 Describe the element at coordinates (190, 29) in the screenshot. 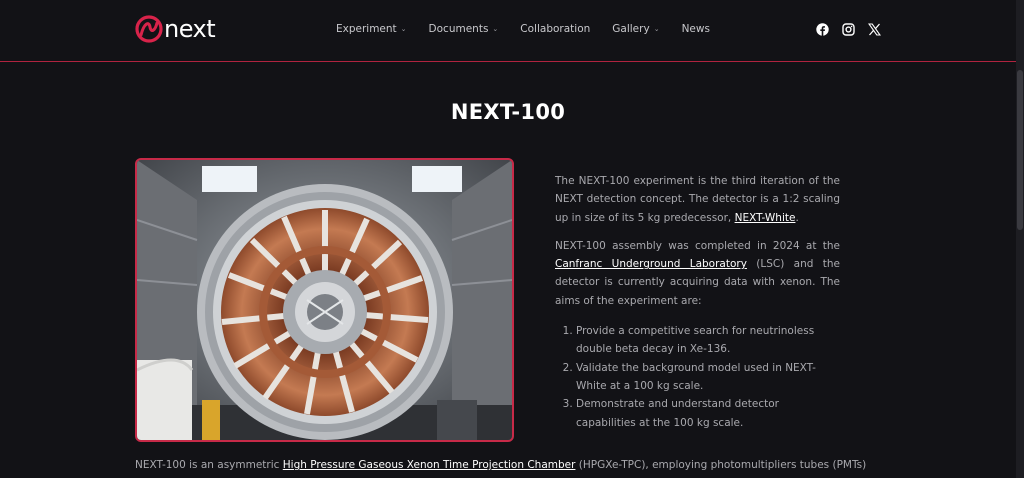

I see `logo-text: next` at that location.